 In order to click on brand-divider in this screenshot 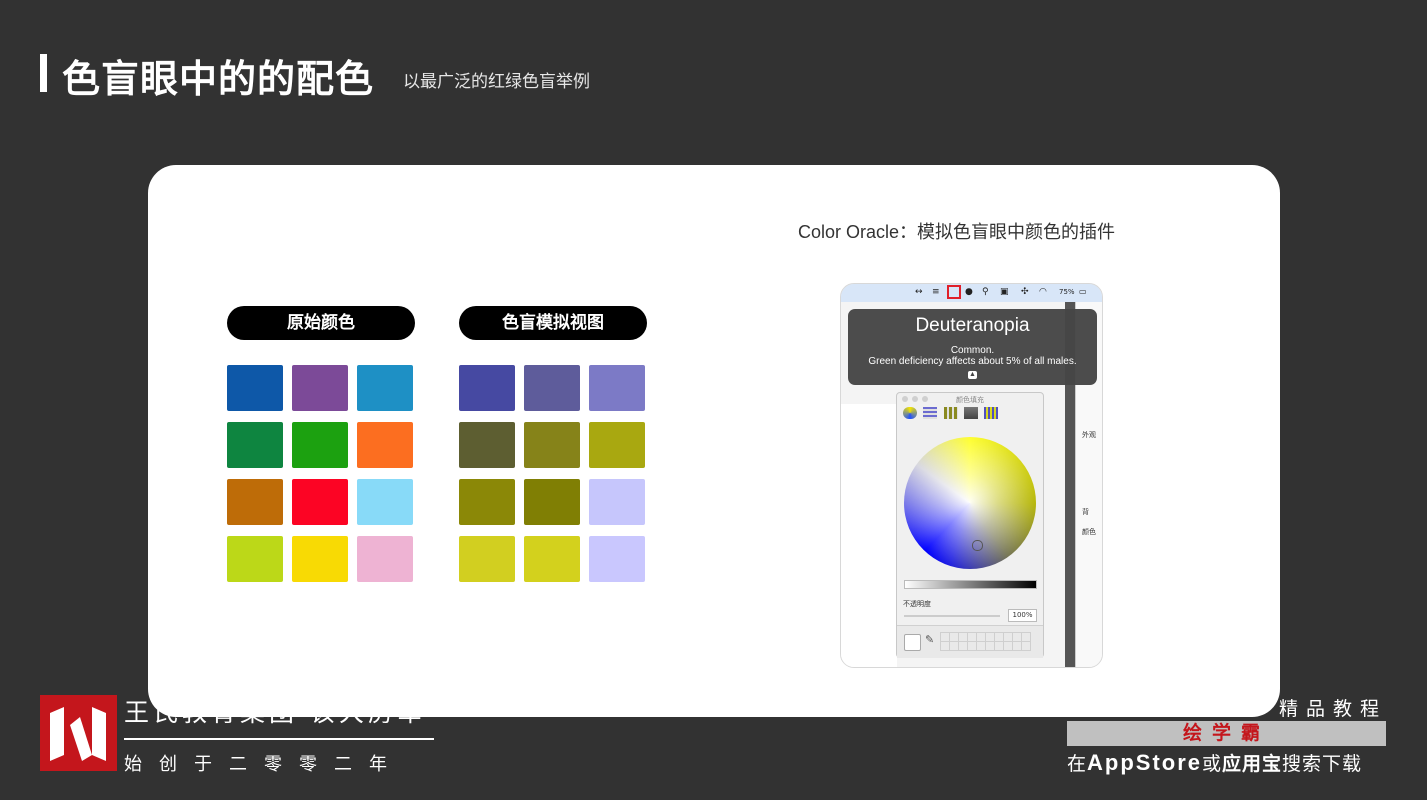, I will do `click(279, 739)`.